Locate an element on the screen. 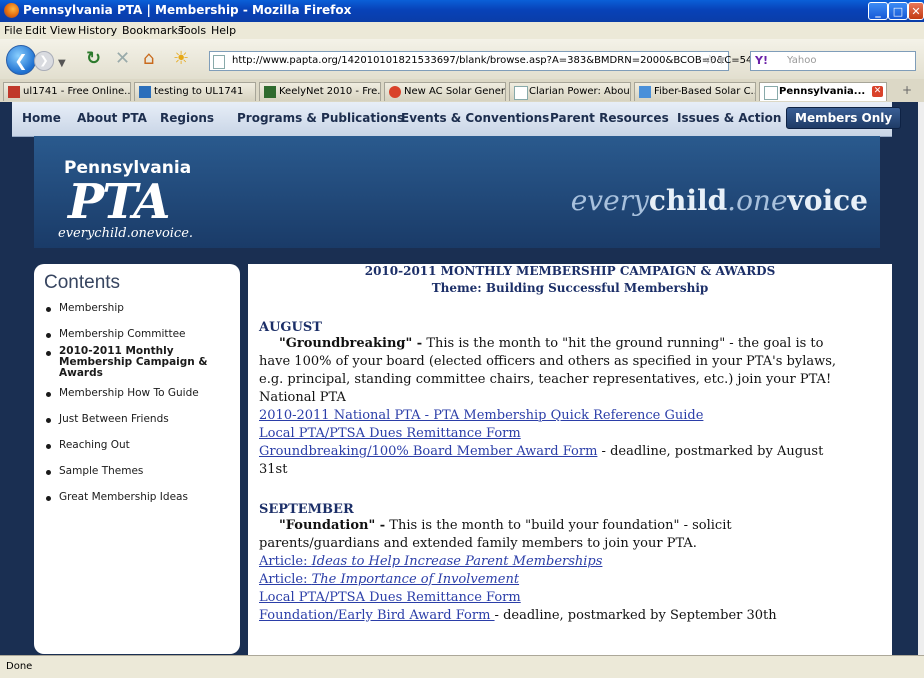  pdf-icon is located at coordinates (14, 92).